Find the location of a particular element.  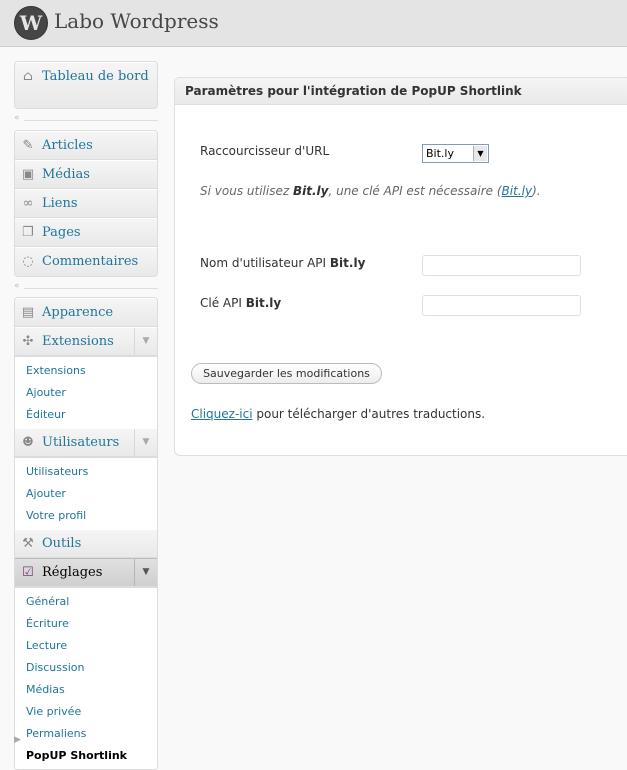

admin-header: W Labo Wordpress is located at coordinates (313, 23).